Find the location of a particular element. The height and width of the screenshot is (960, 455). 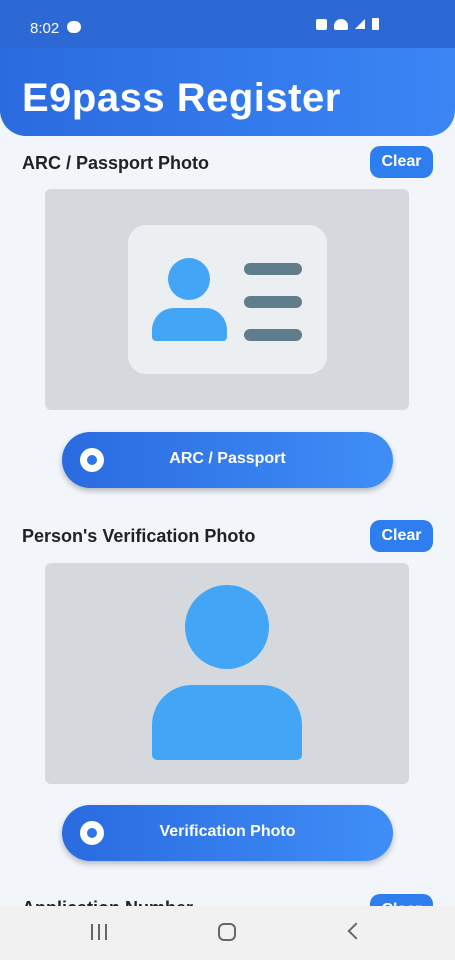

person-icon-body is located at coordinates (227, 722).